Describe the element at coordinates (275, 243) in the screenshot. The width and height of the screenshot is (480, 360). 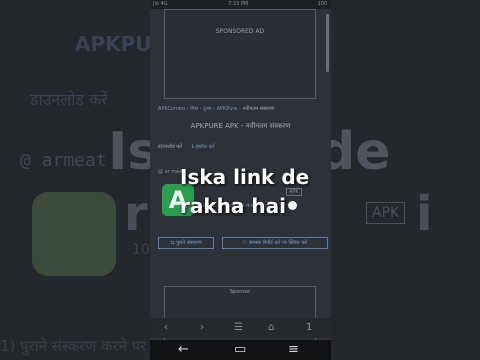
I see `report-issue-button: ⚐ समस्या रिपोर्ट करें पर क्लिक करें` at that location.